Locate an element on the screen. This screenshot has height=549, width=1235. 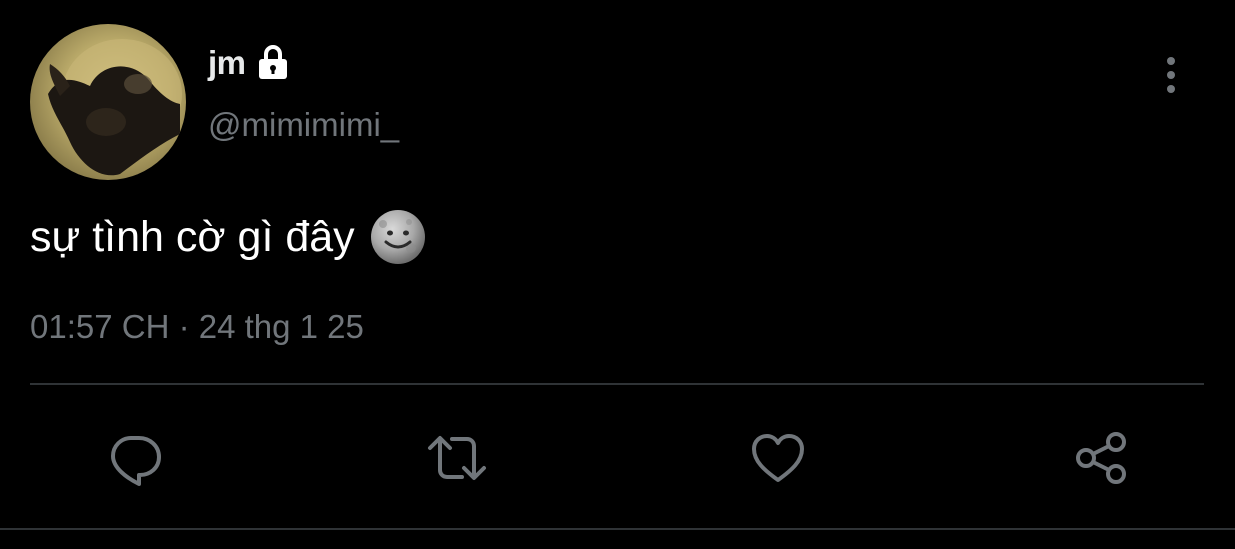
more-vertical-icon is located at coordinates (1171, 76).